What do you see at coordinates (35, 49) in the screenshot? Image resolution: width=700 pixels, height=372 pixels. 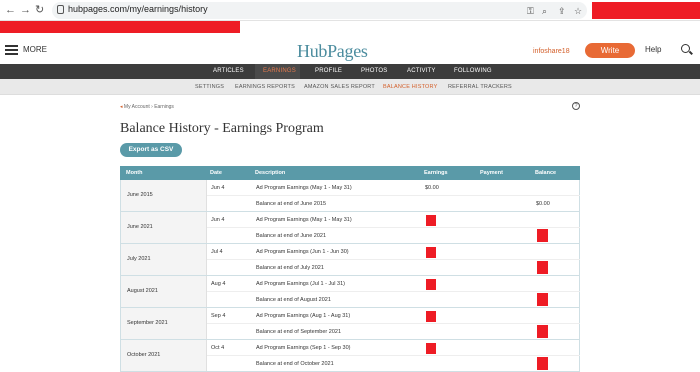 I see `more-menu-label: MORE` at bounding box center [35, 49].